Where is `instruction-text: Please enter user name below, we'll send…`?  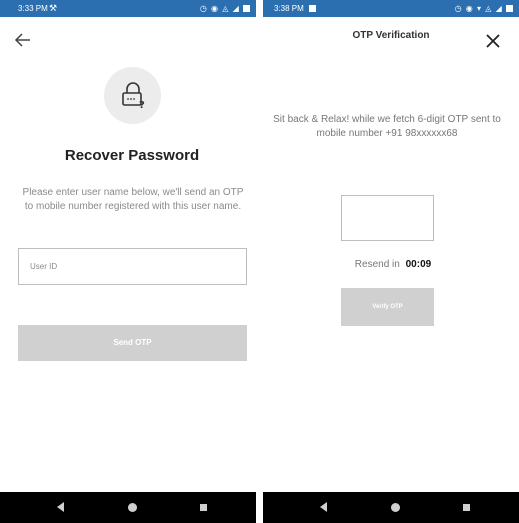 instruction-text: Please enter user name below, we'll send… is located at coordinates (133, 199).